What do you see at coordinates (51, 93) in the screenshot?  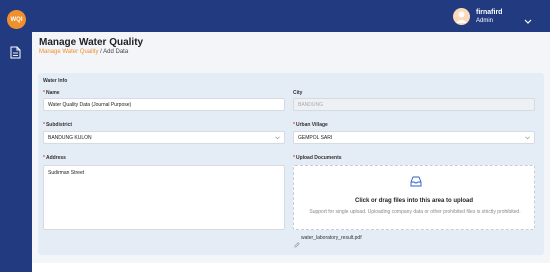 I see `name-label: *Name` at bounding box center [51, 93].